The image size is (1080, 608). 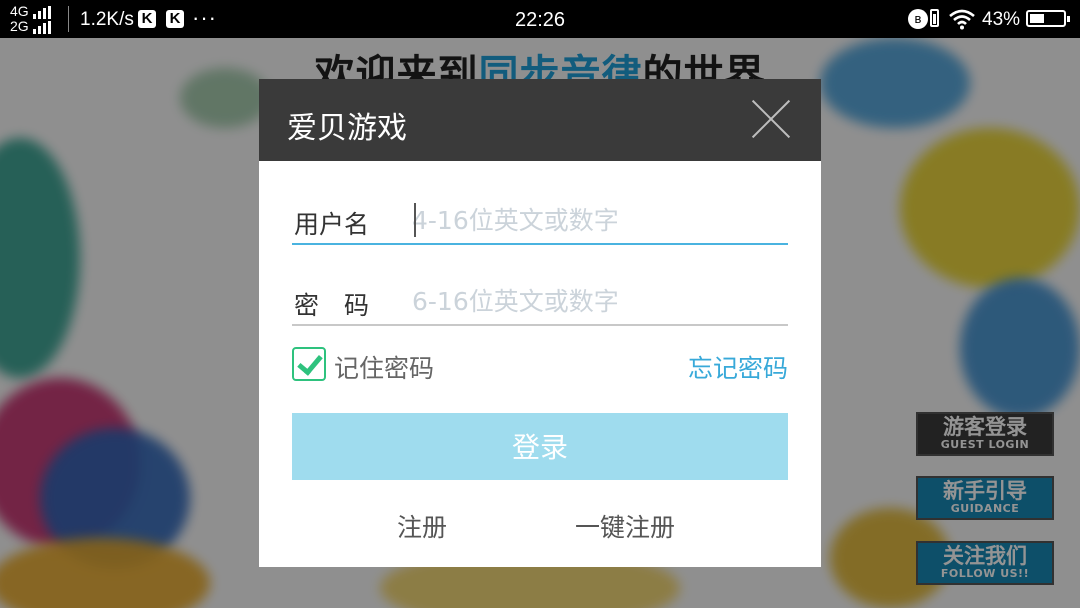 What do you see at coordinates (309, 364) in the screenshot?
I see `remember-checkbox` at bounding box center [309, 364].